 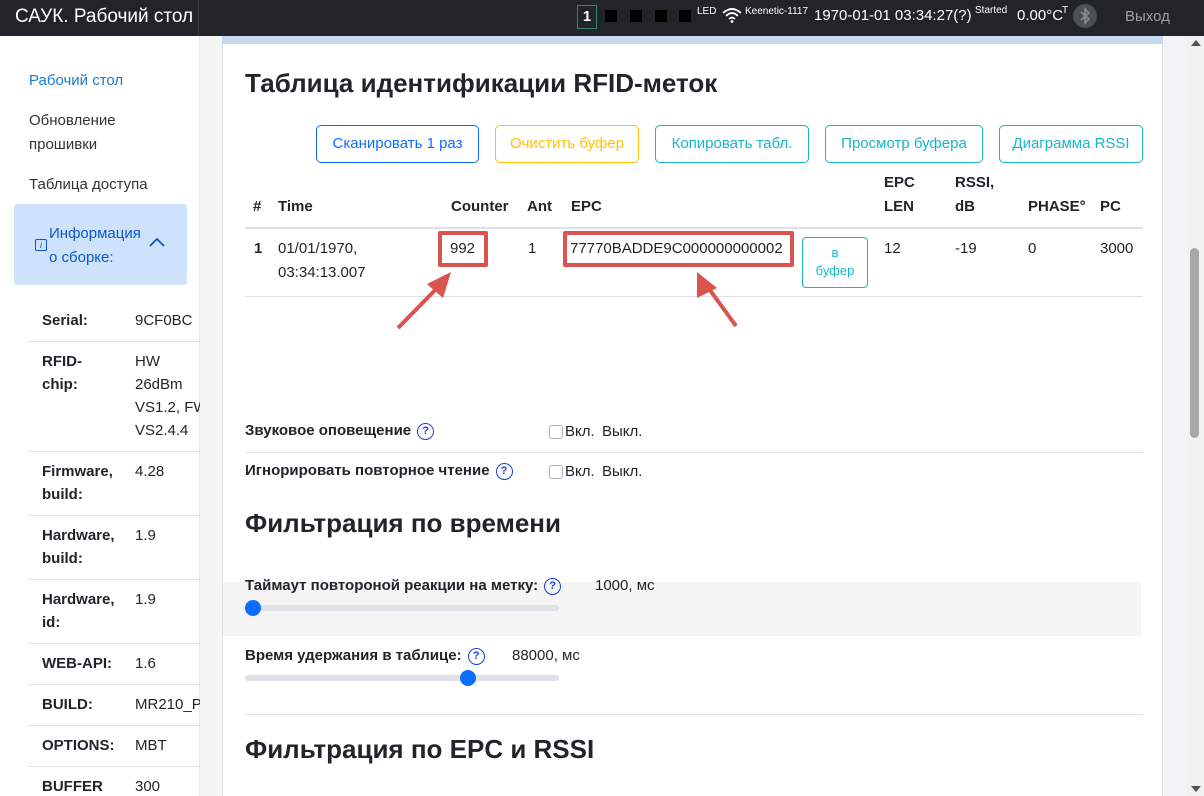 What do you see at coordinates (295, 206) in the screenshot?
I see `col-header-time: Time` at bounding box center [295, 206].